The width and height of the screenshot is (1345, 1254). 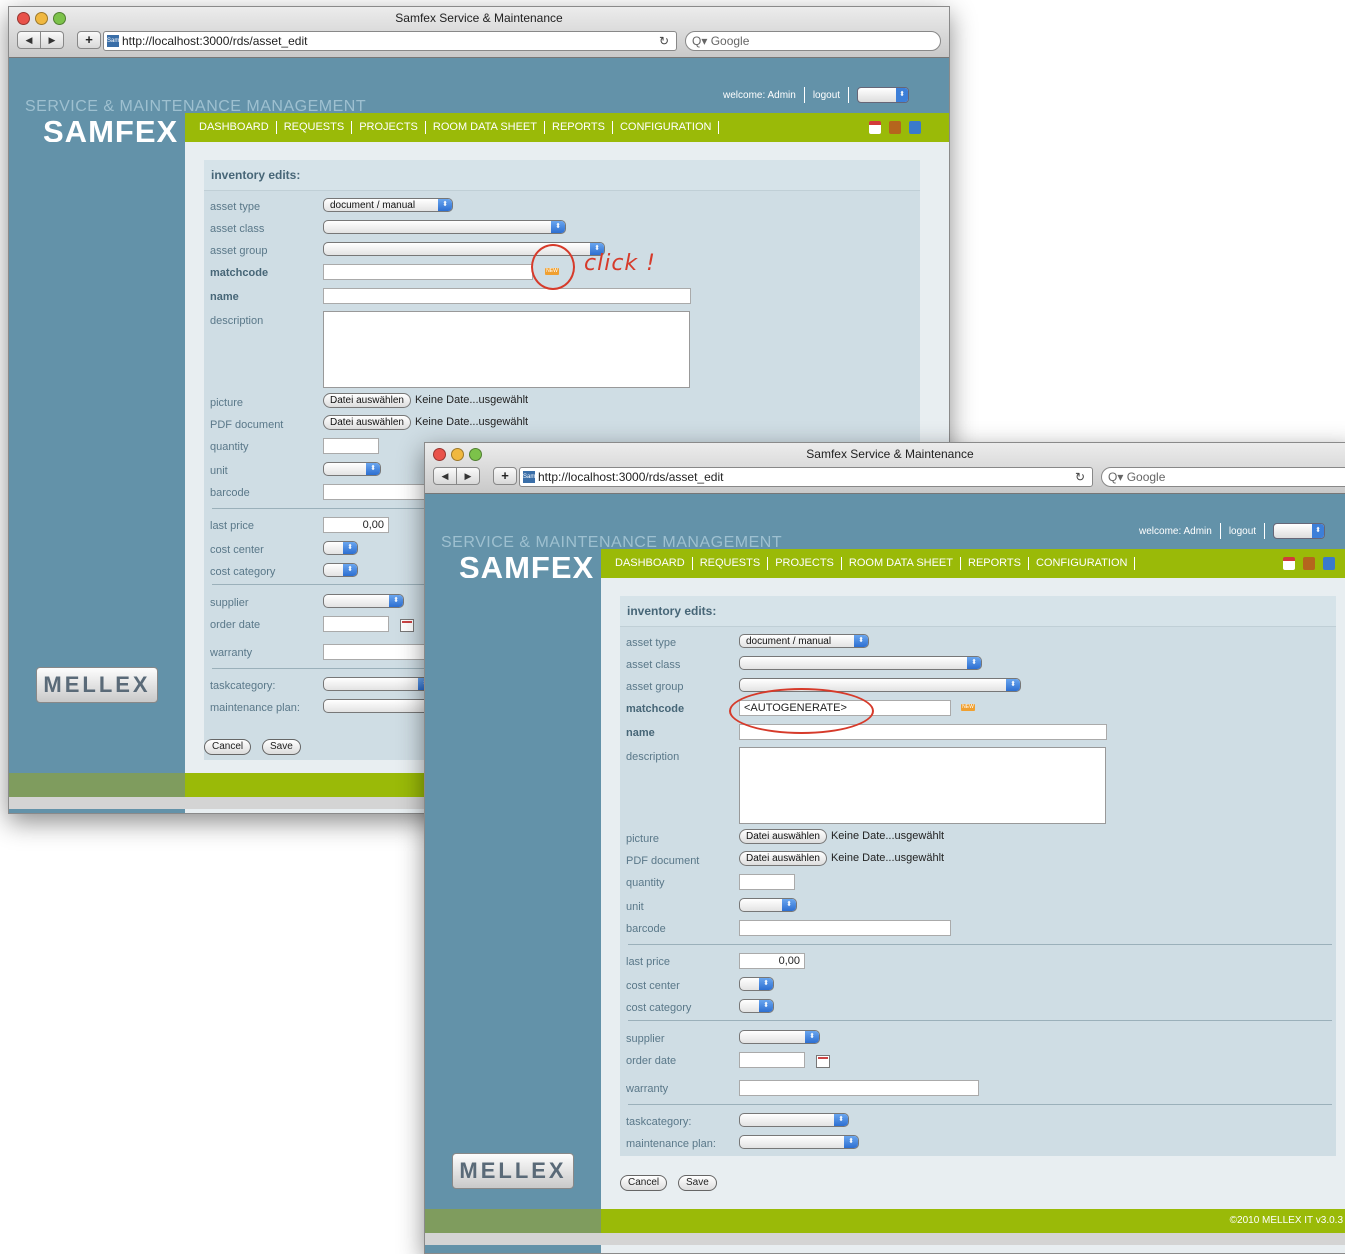 I want to click on nav-icon-group, so click(x=1309, y=563).